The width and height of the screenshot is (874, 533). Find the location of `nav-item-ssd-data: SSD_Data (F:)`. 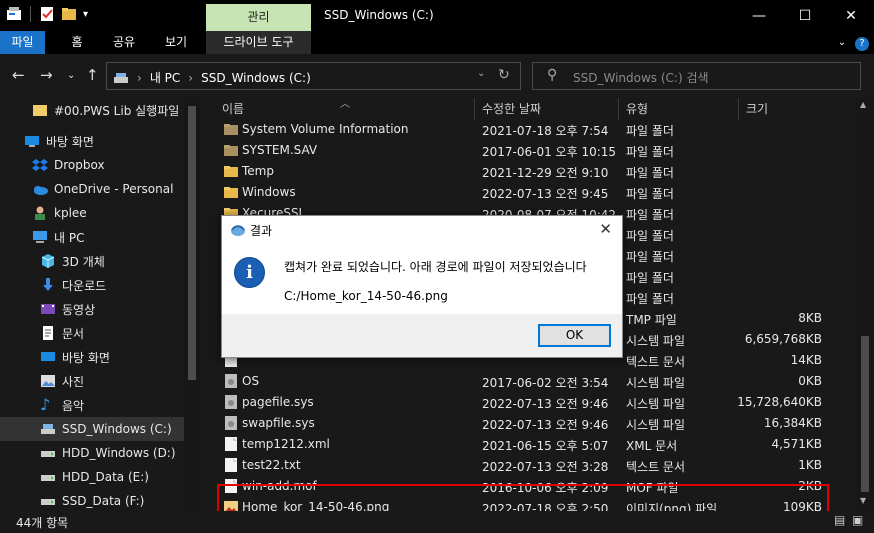

nav-item-ssd-data: SSD_Data (F:) is located at coordinates (120, 500).